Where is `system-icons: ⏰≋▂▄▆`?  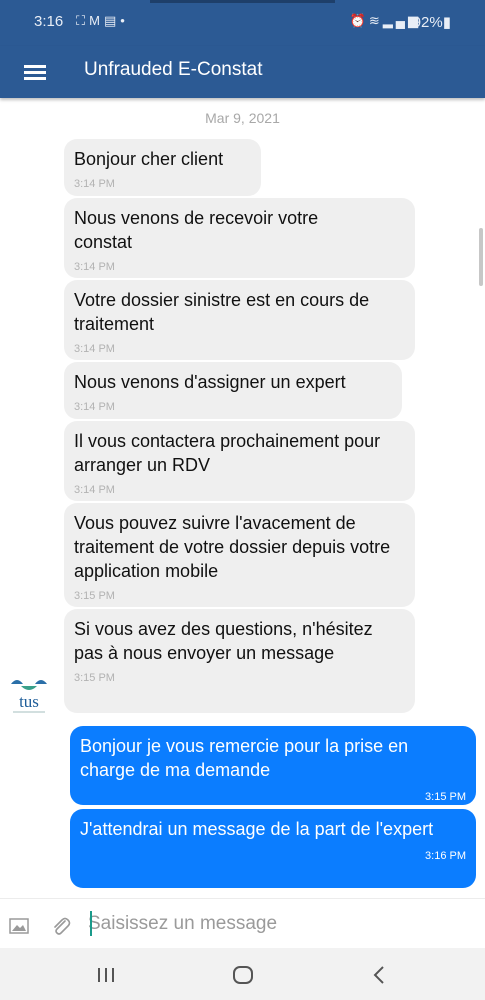
system-icons: ⏰≋▂▄▆ is located at coordinates (385, 21).